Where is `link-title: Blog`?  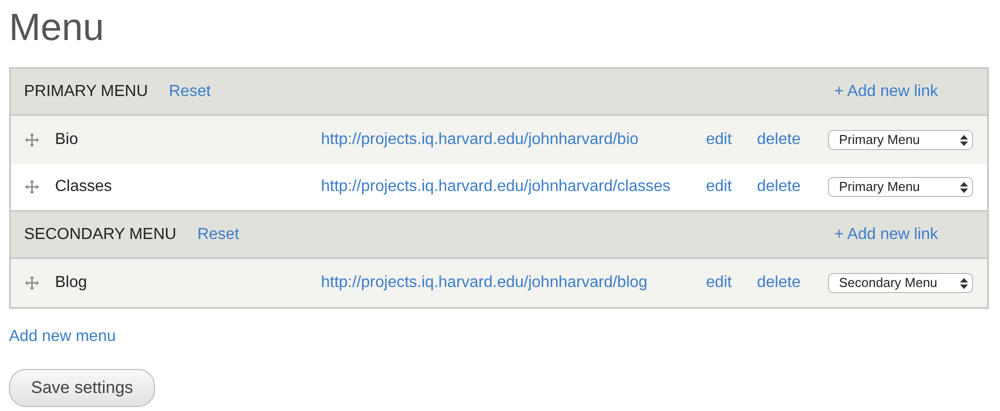
link-title: Blog is located at coordinates (71, 283).